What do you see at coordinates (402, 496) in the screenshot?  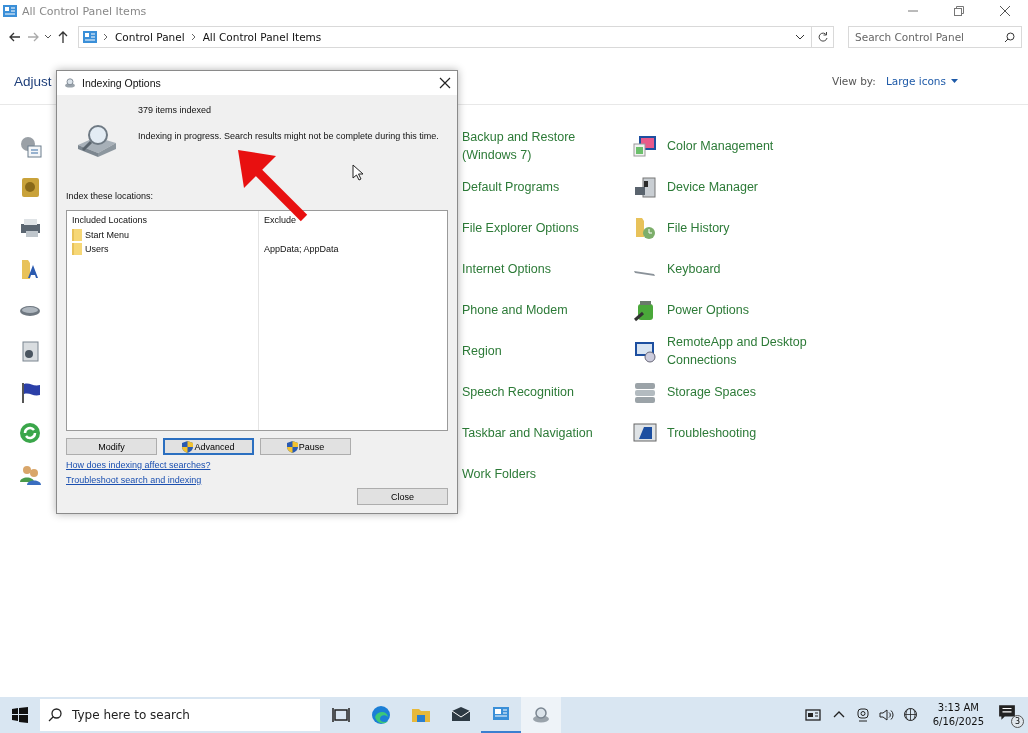 I see `close-button: Close` at bounding box center [402, 496].